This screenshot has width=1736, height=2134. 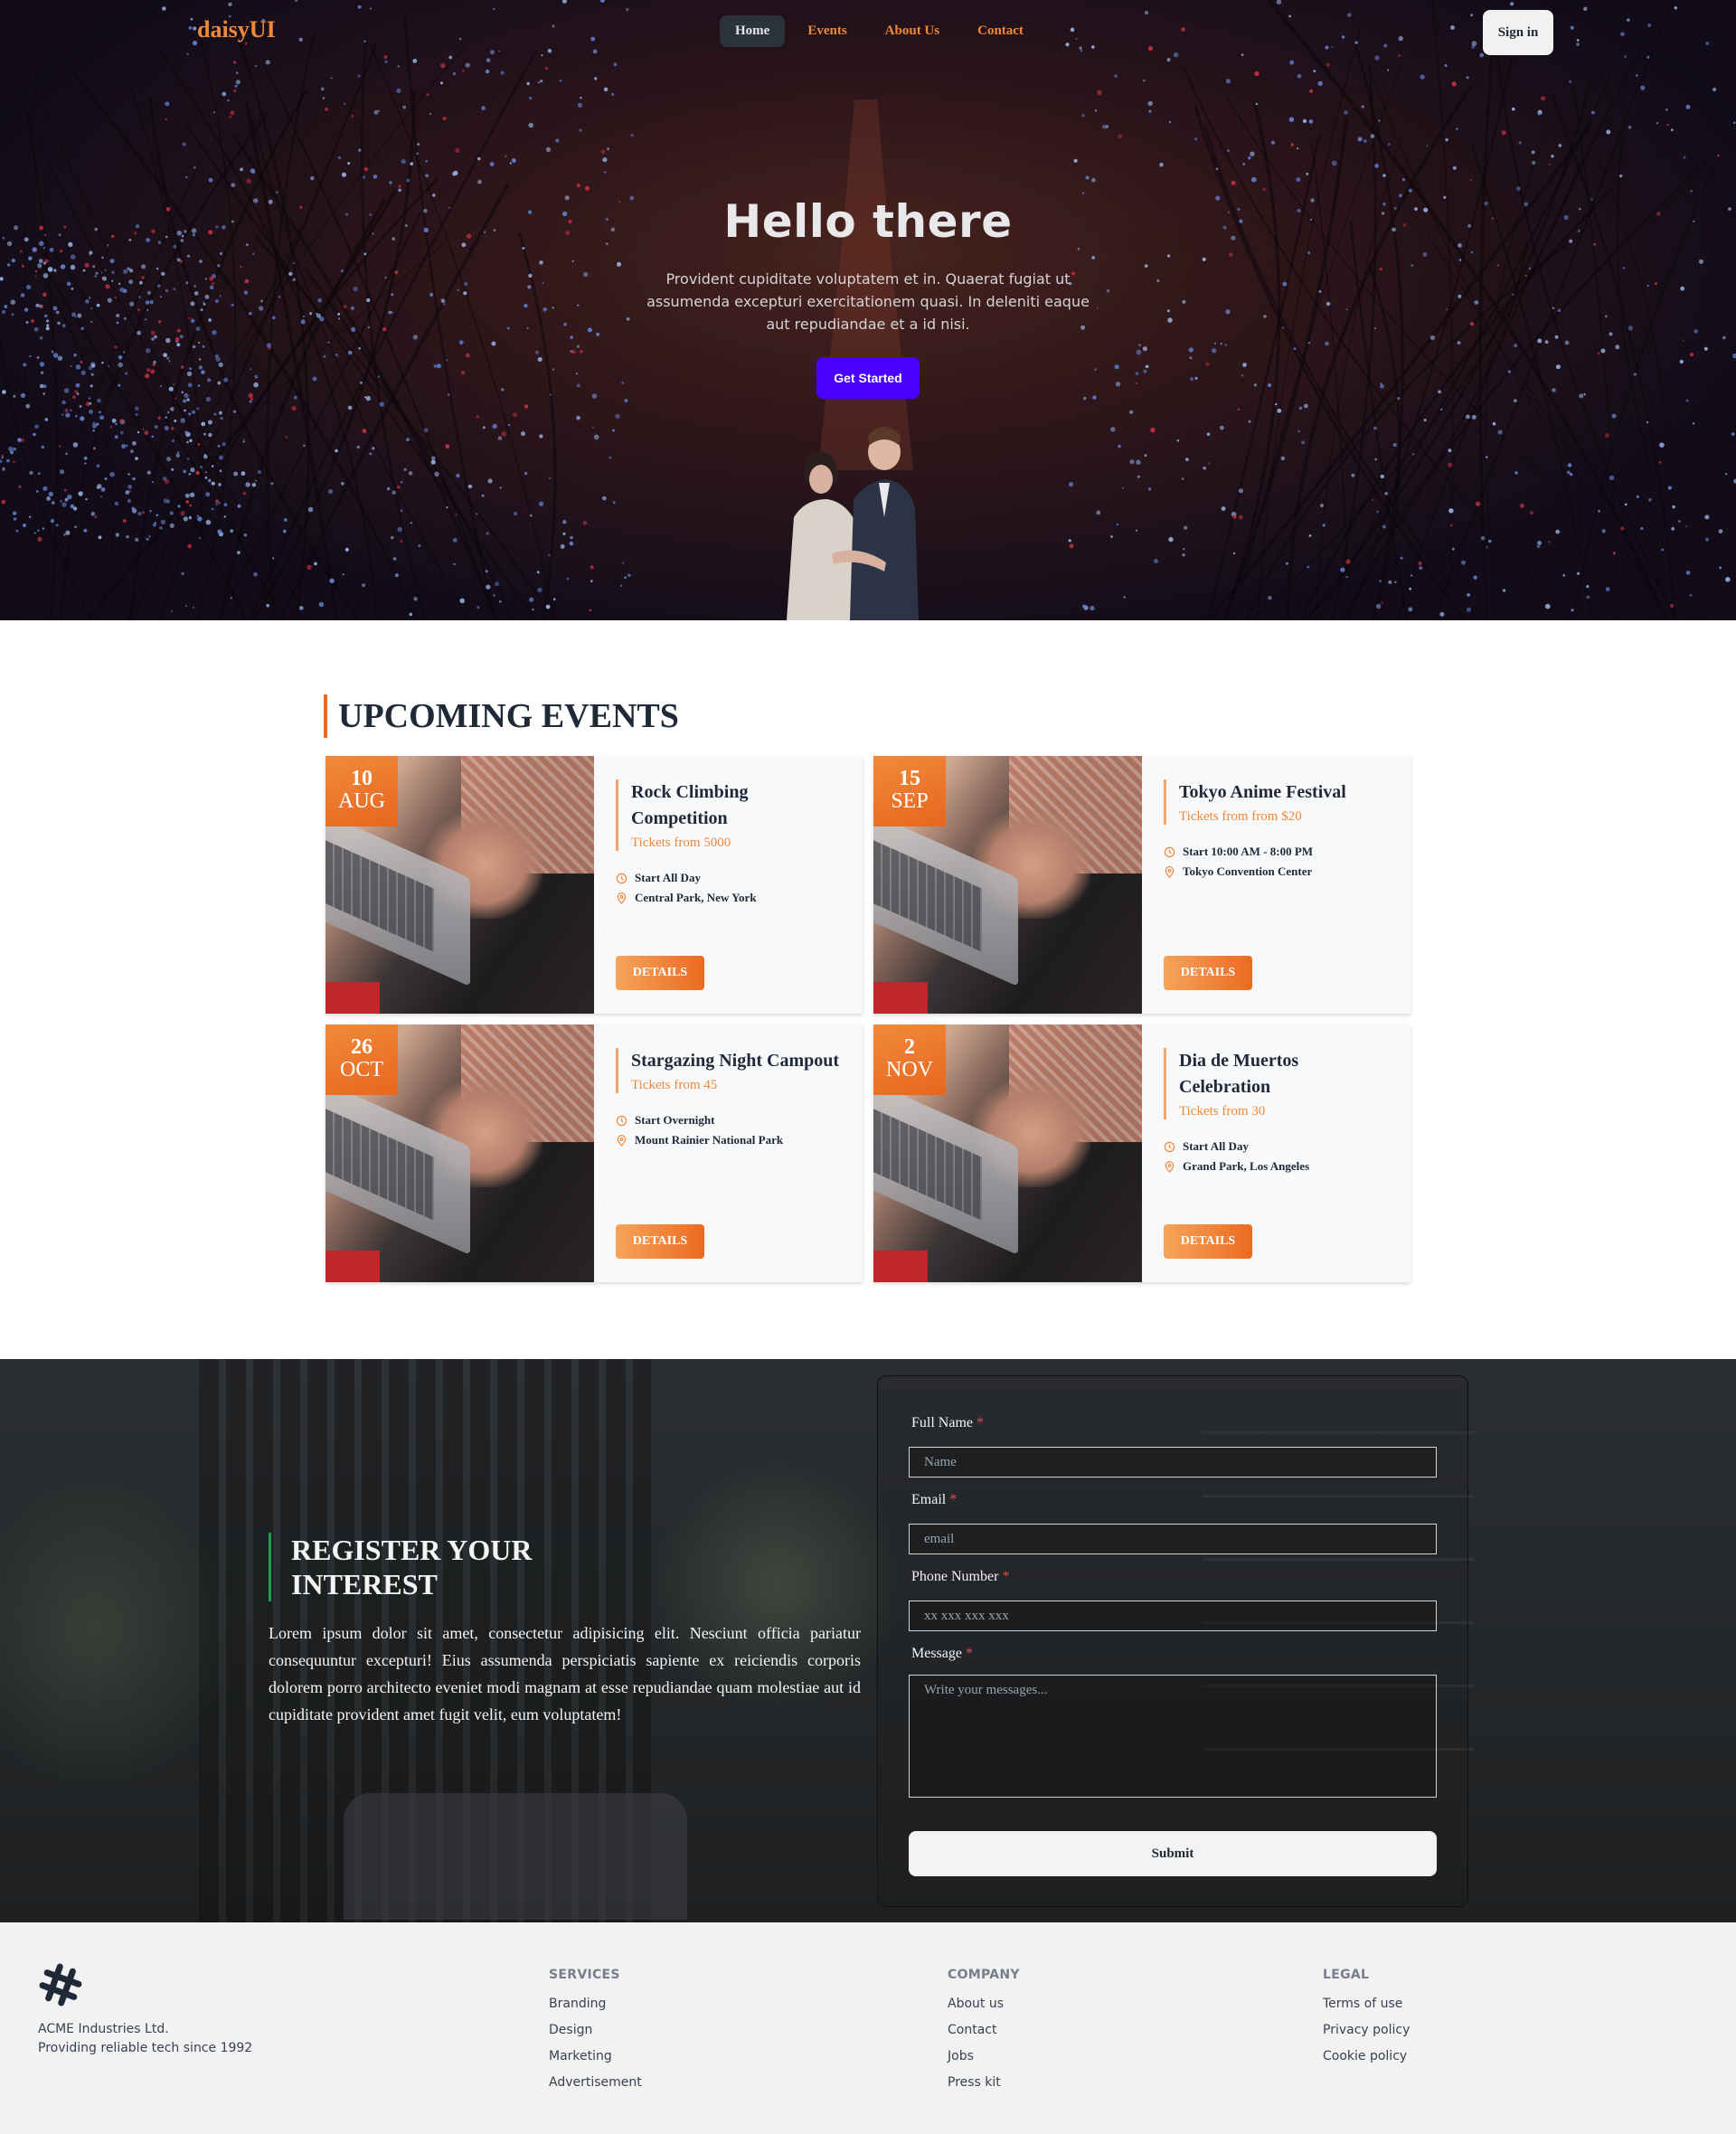 I want to click on event-date-badge: 26 OCT, so click(x=362, y=1060).